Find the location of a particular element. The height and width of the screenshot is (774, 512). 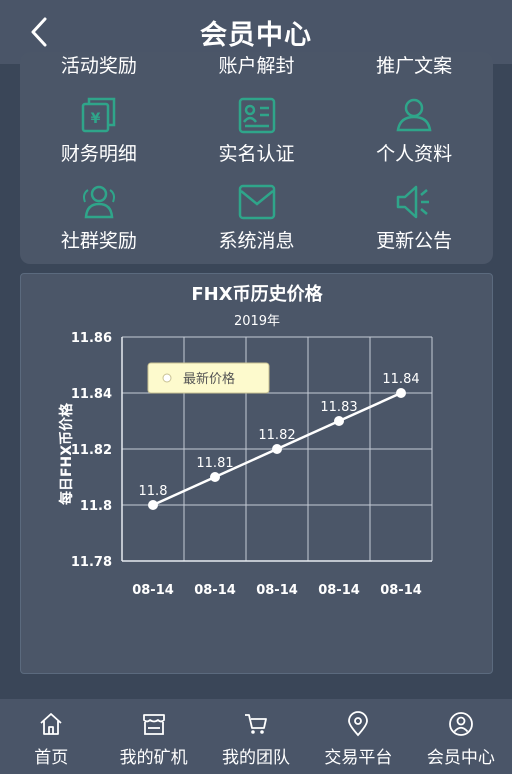

group-icon is located at coordinates (98, 202).